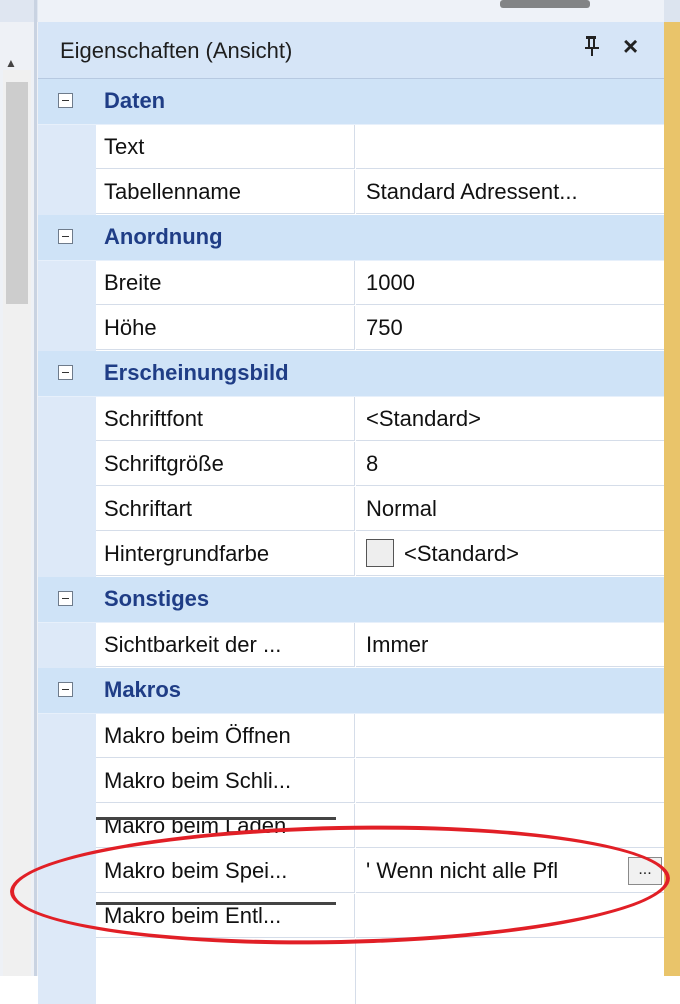 This screenshot has width=680, height=1004. I want to click on property-value: 1000, so click(510, 283).